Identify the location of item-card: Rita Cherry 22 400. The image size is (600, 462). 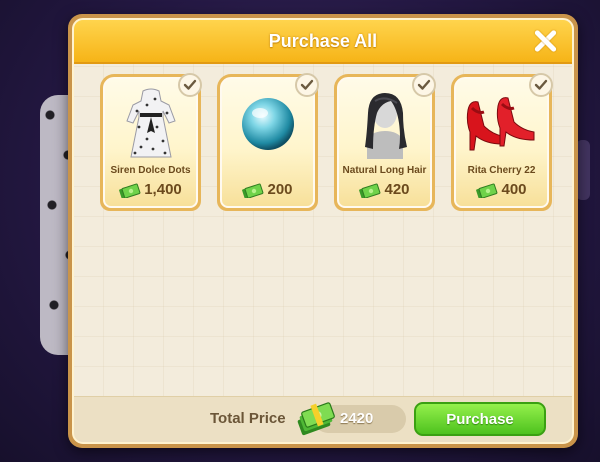
(502, 142).